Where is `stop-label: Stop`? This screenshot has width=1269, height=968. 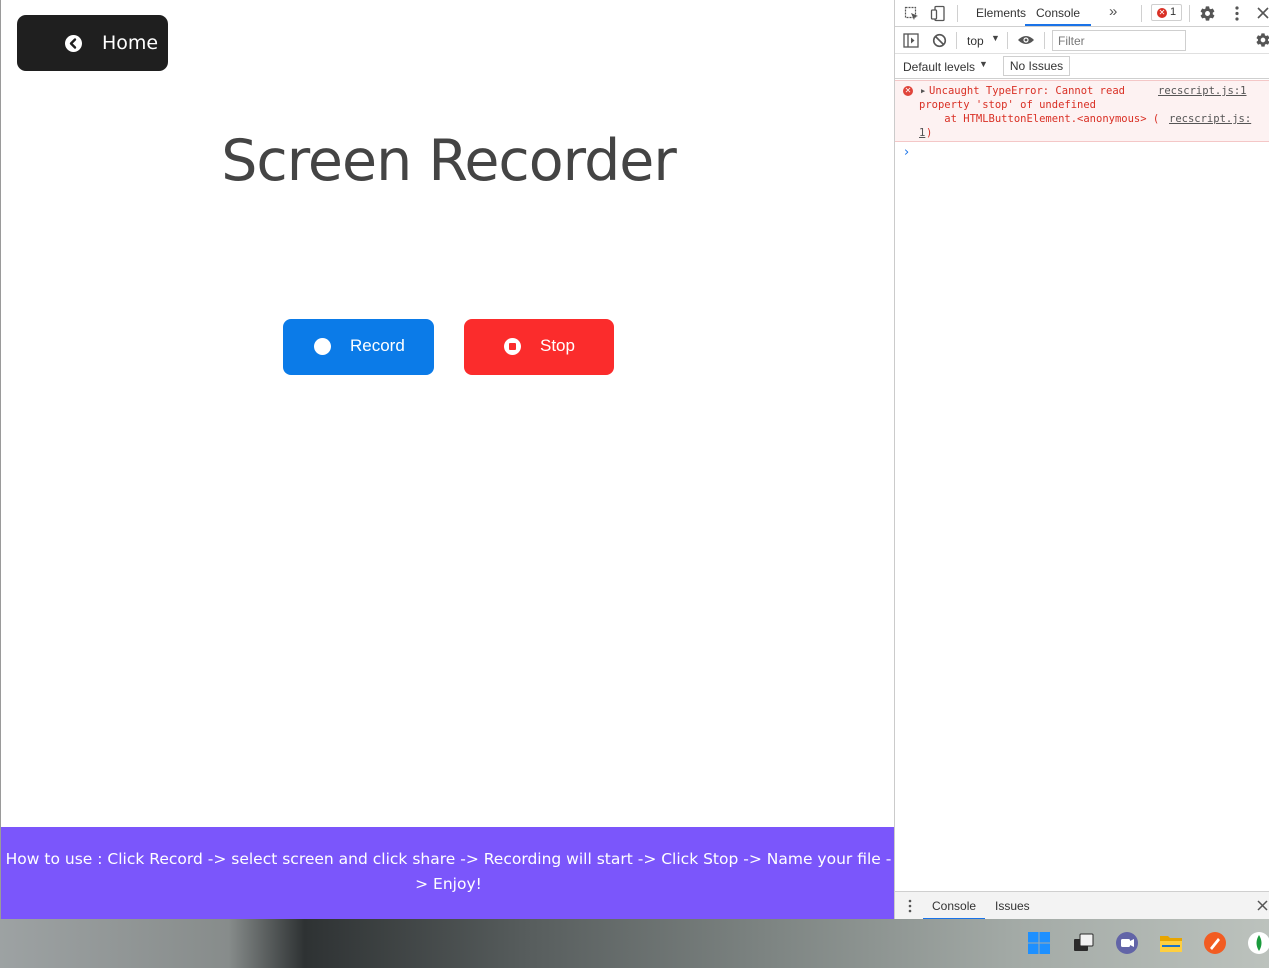
stop-label: Stop is located at coordinates (557, 345).